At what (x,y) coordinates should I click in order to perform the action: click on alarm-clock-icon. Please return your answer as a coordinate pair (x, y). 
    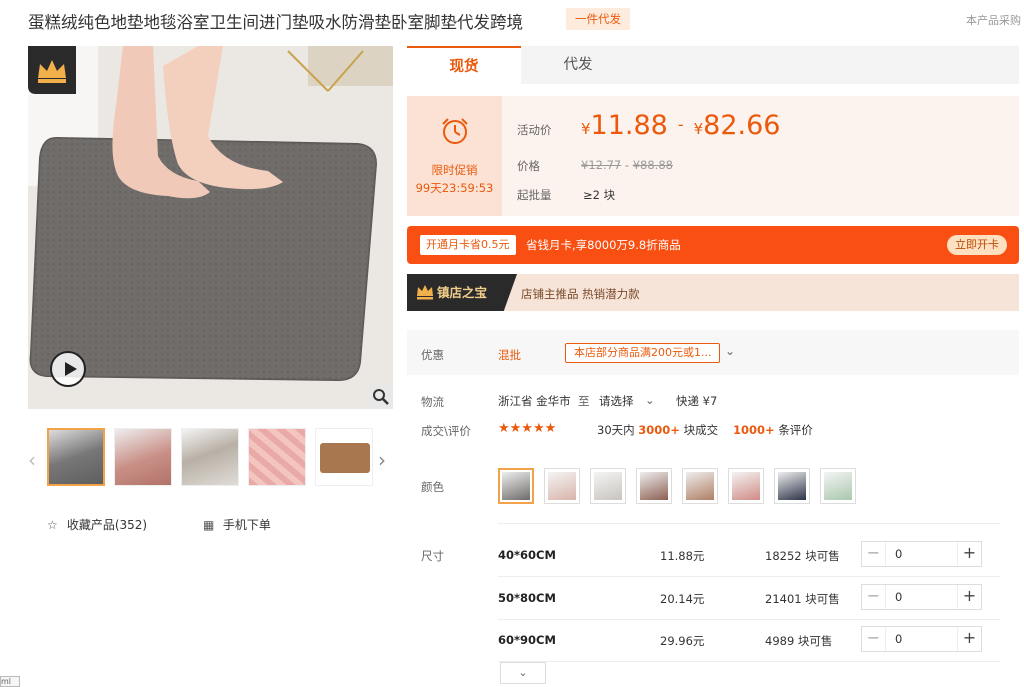
    Looking at the image, I should click on (455, 131).